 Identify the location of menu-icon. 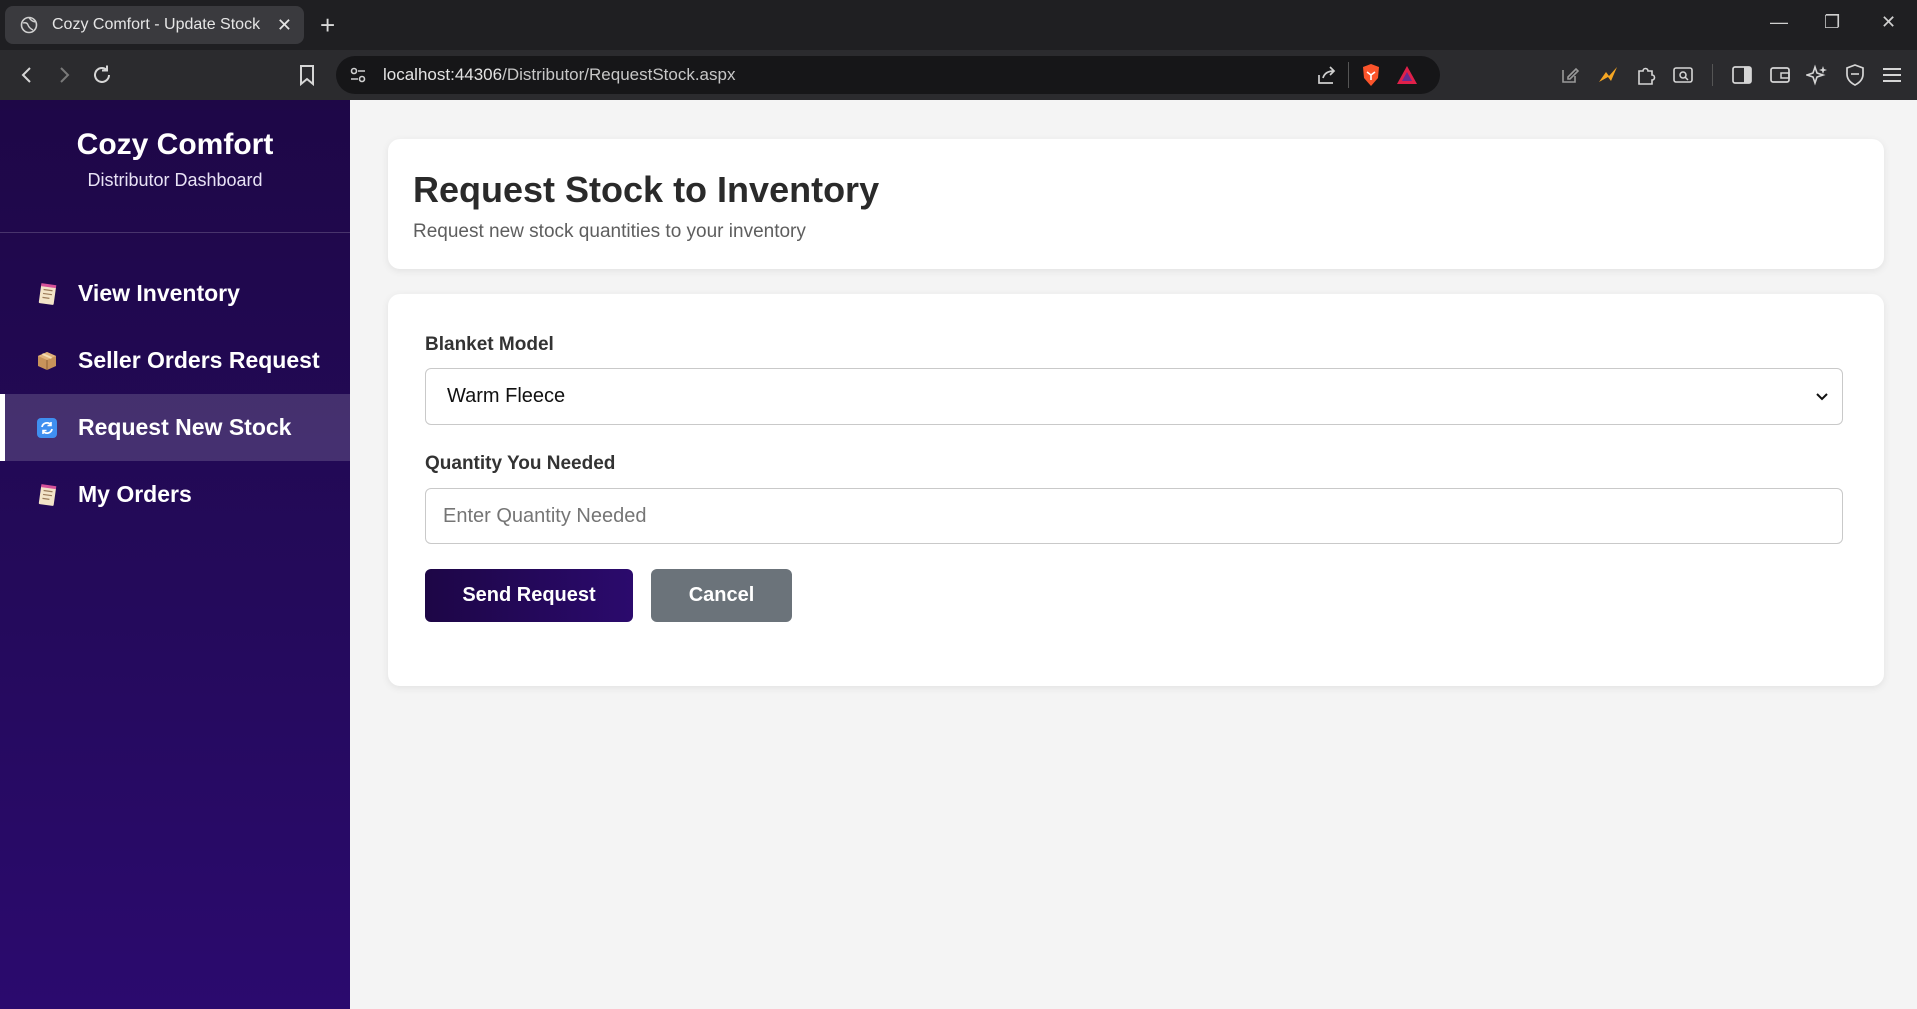
(1892, 75).